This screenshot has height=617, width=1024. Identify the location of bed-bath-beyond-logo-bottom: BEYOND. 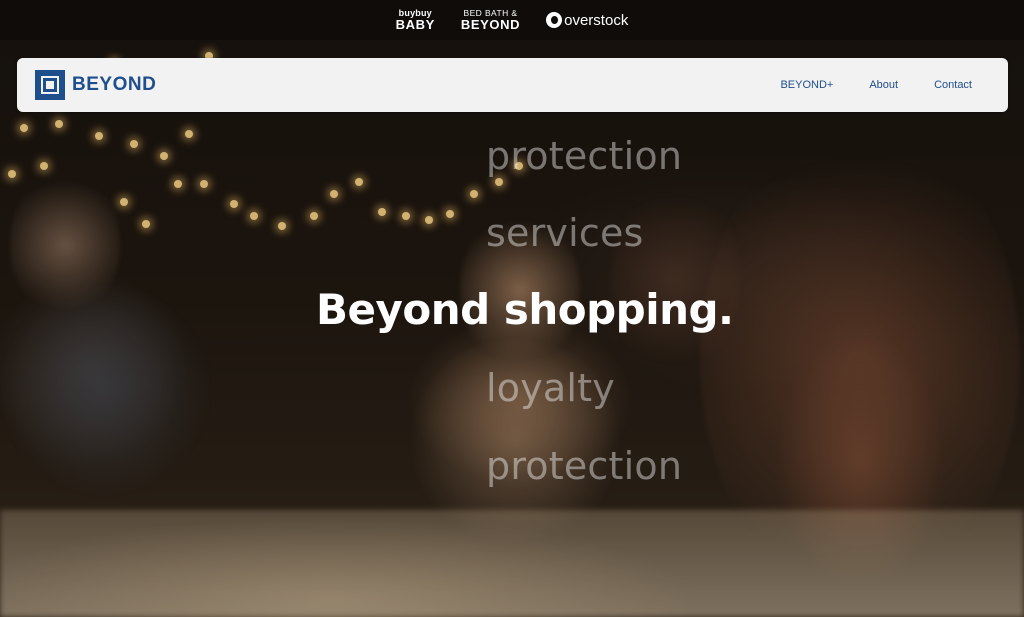
(490, 24).